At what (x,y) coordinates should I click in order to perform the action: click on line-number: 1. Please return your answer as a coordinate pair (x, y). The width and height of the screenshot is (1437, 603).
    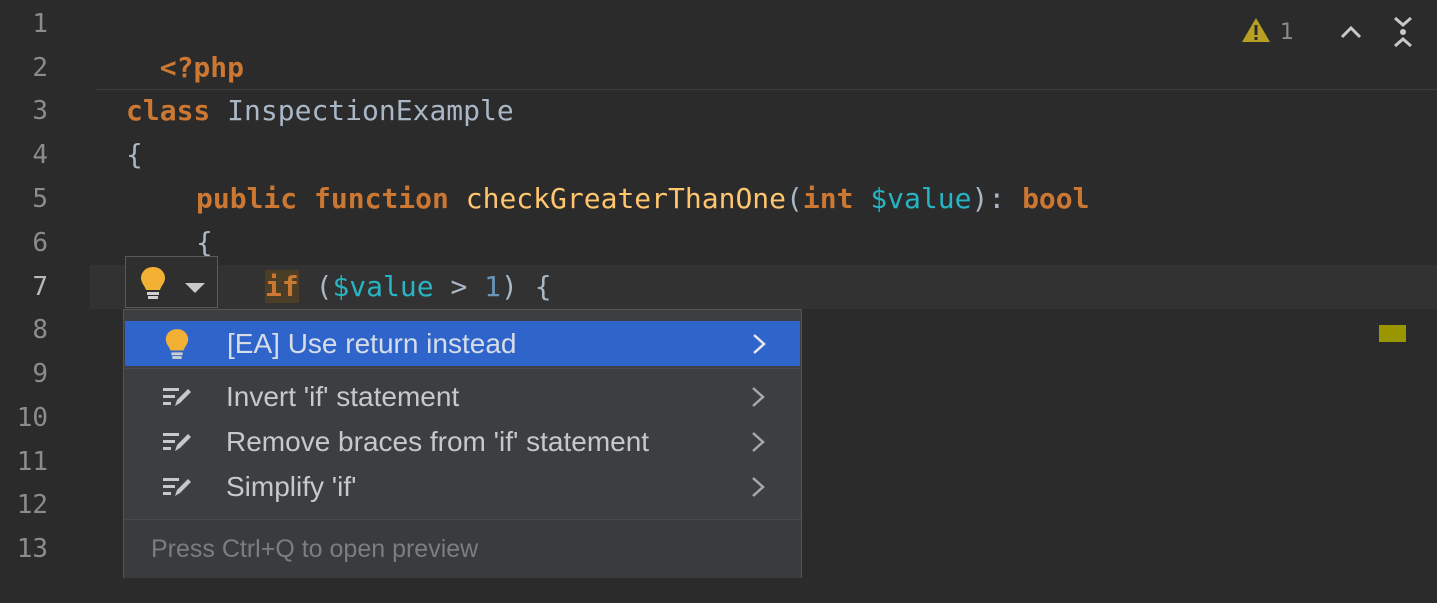
    Looking at the image, I should click on (40, 24).